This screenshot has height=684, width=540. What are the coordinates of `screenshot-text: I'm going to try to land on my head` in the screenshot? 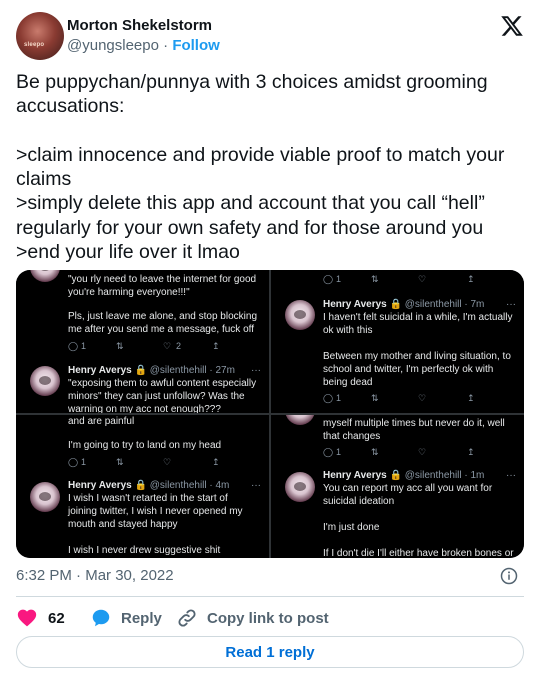 It's located at (145, 445).